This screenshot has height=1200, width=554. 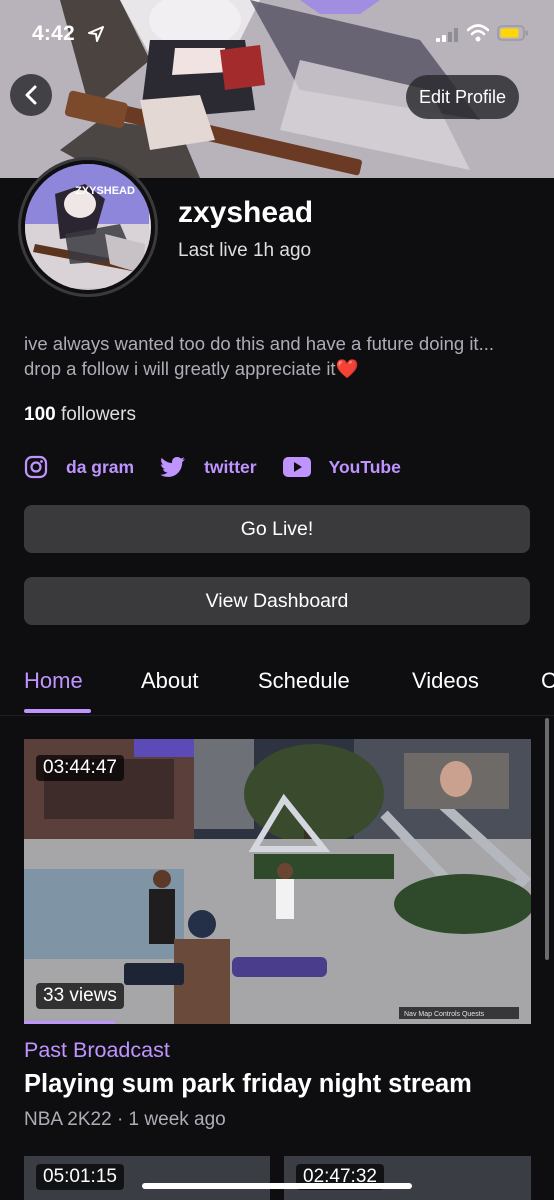 I want to click on social-link-youtube: YouTube, so click(x=341, y=467).